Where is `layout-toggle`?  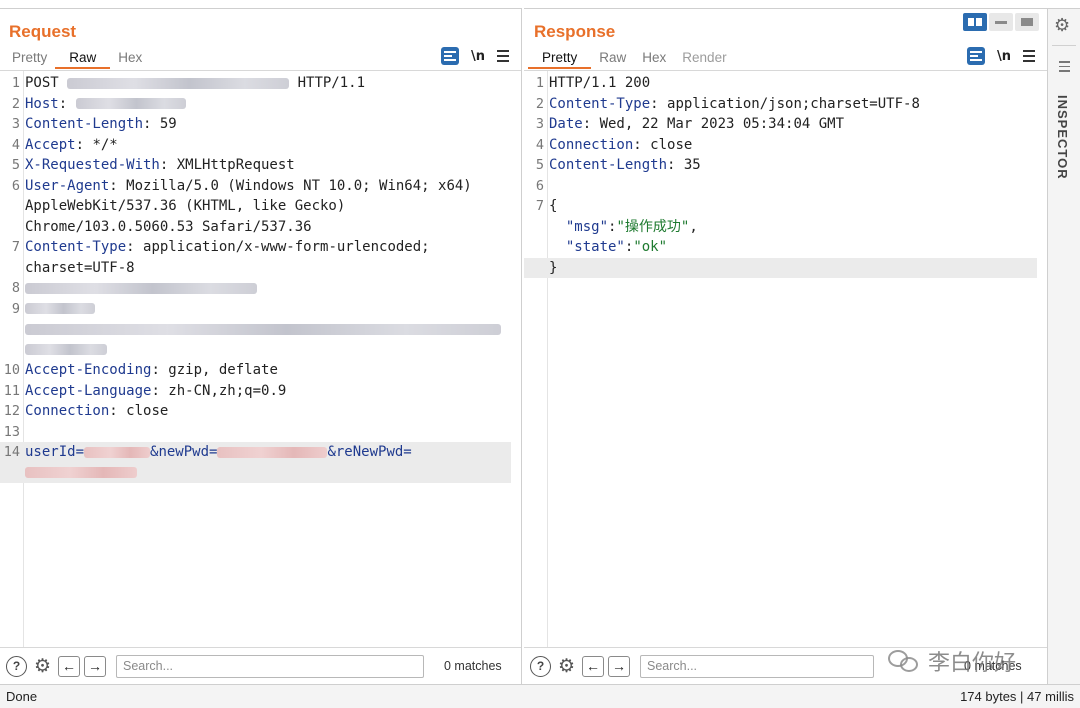 layout-toggle is located at coordinates (1001, 22).